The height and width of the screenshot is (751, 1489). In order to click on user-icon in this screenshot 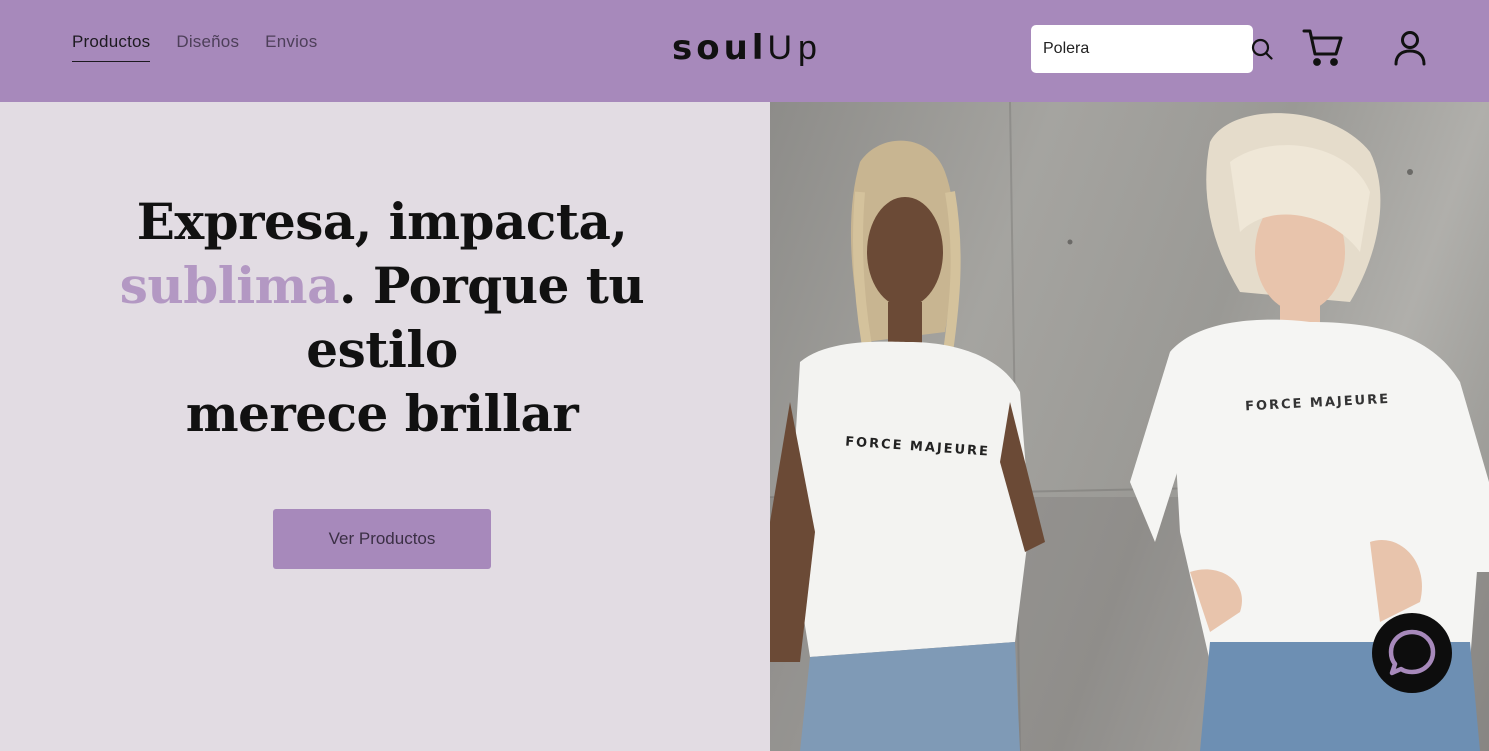, I will do `click(1410, 48)`.